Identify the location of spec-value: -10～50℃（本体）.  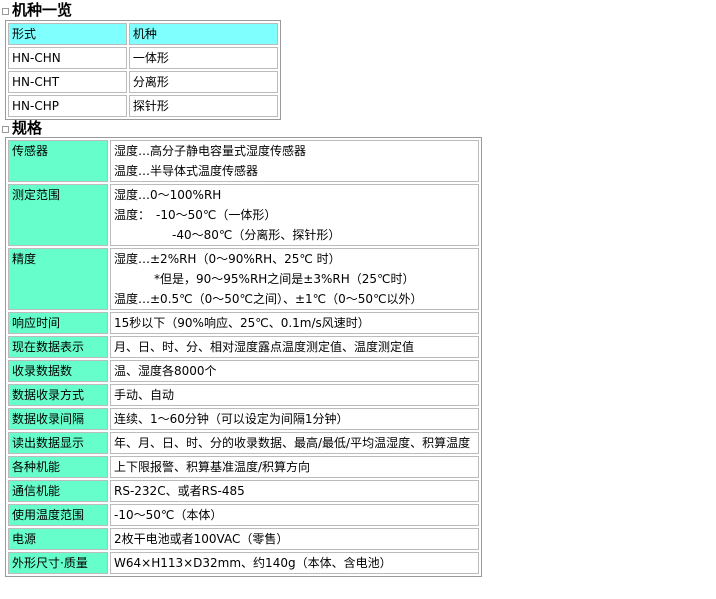
(294, 515).